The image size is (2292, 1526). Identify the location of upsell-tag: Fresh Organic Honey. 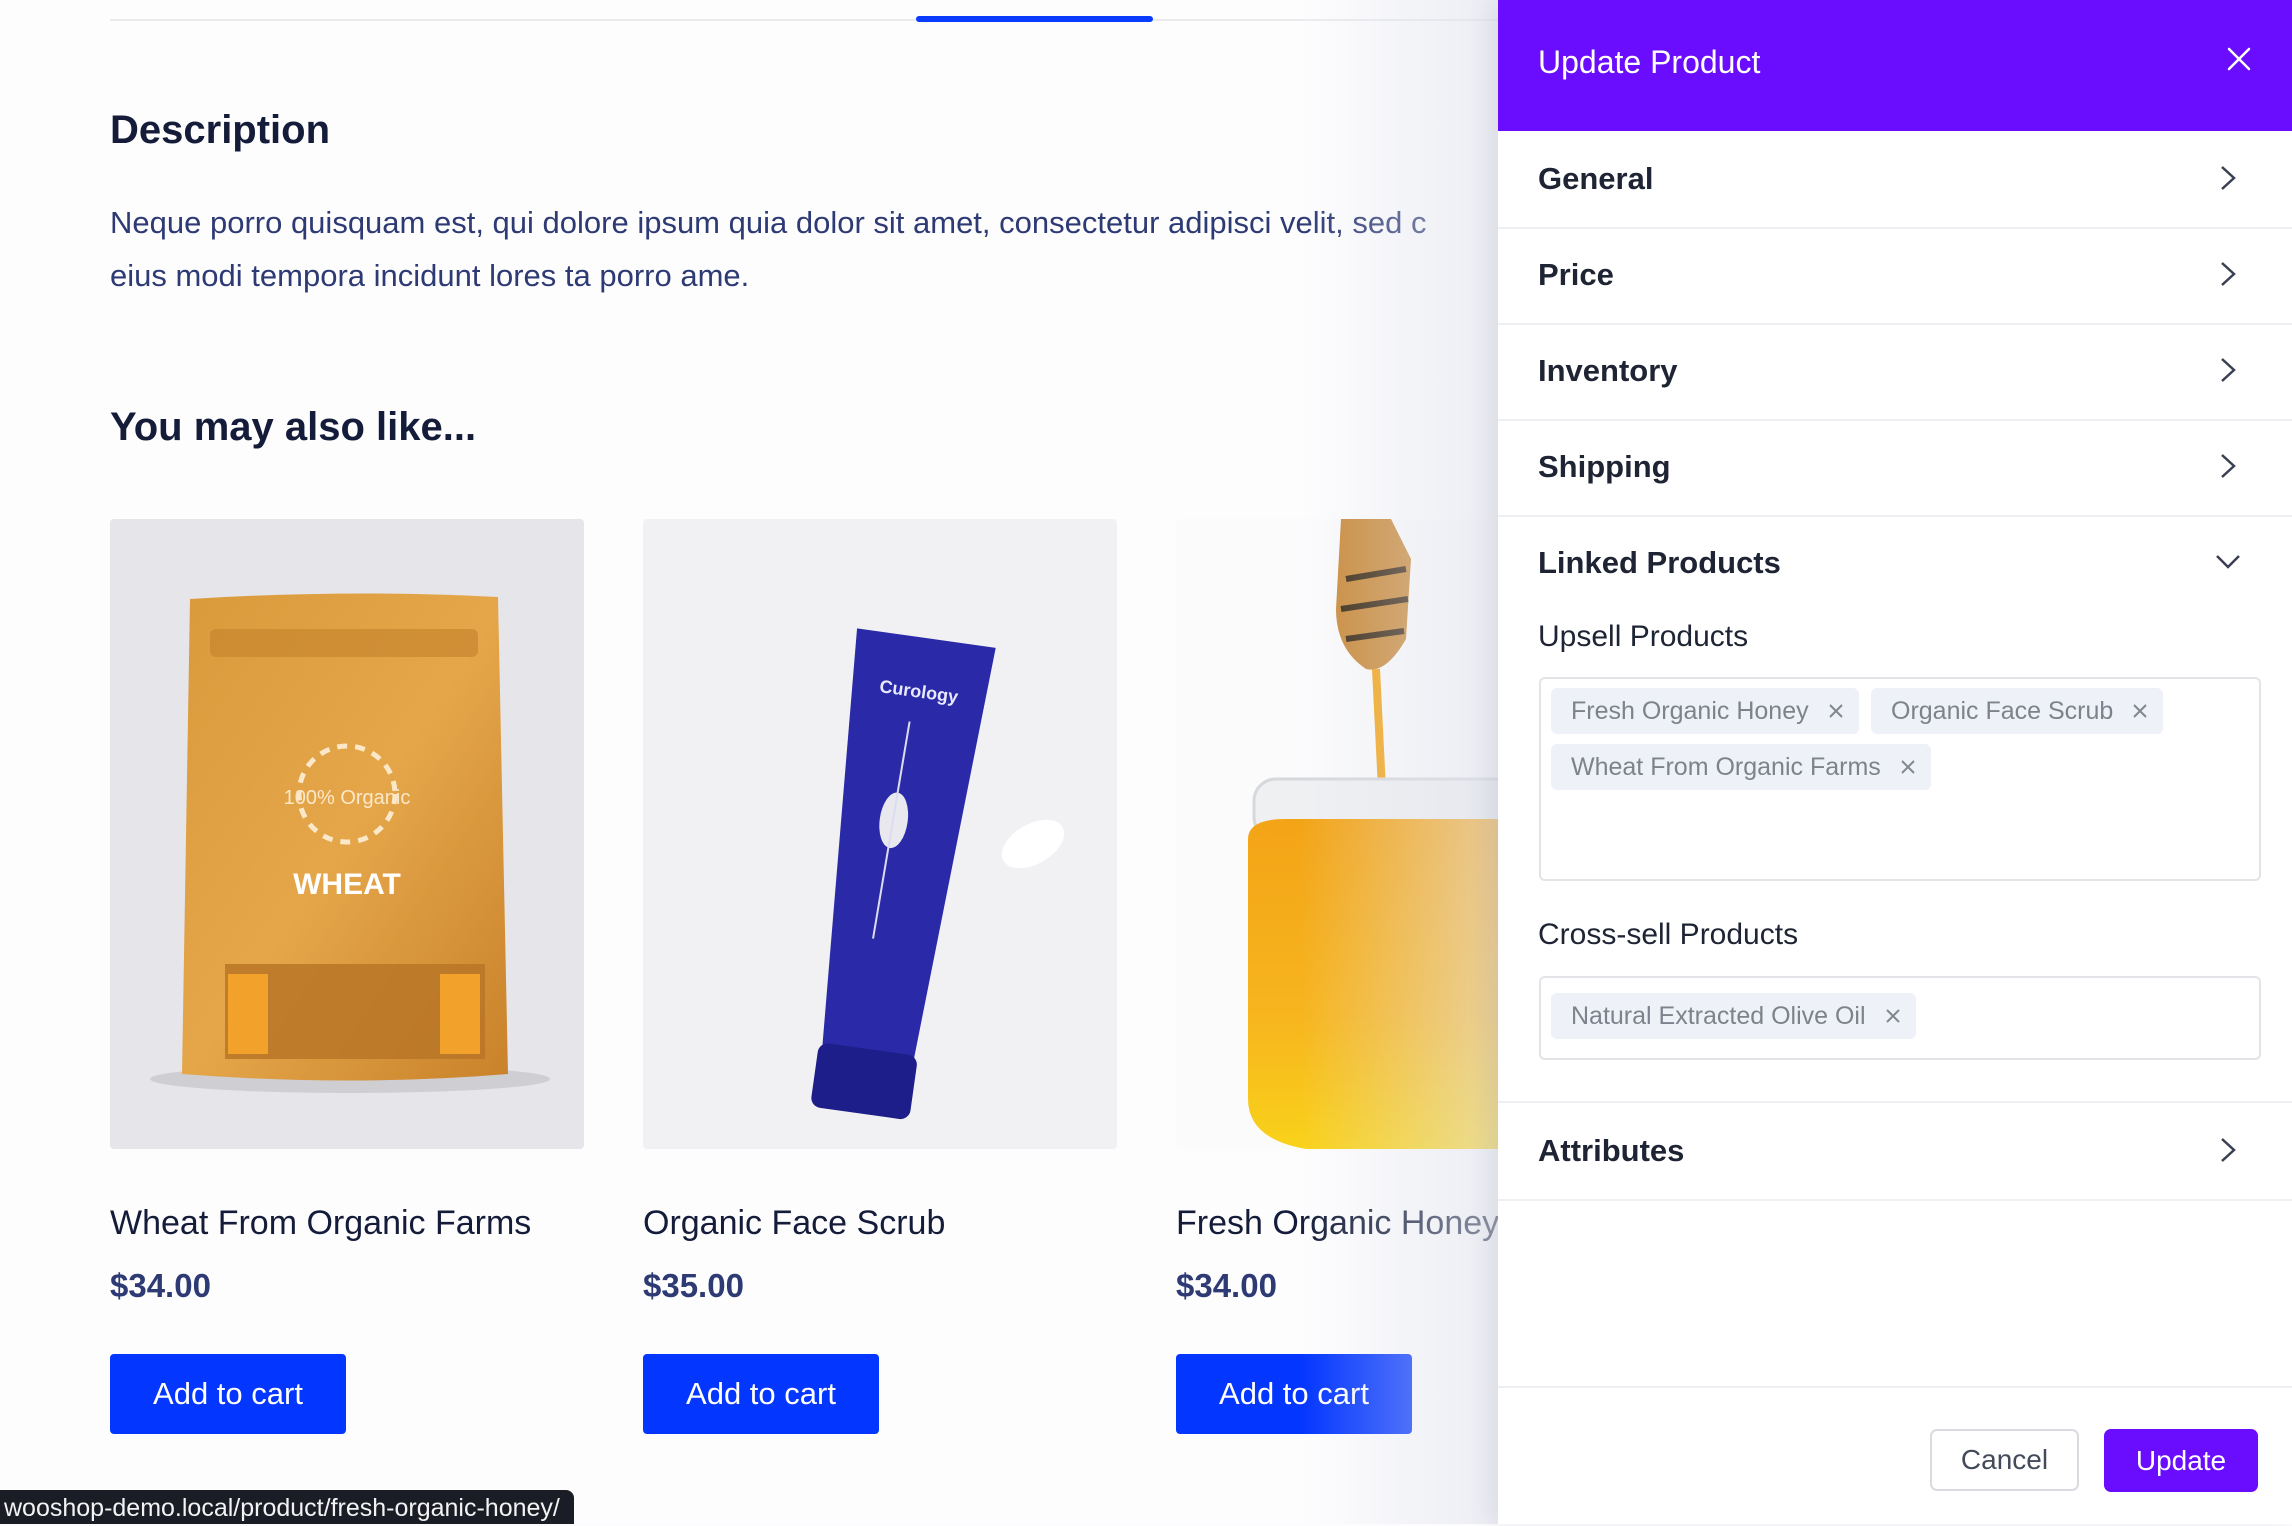
(1705, 711).